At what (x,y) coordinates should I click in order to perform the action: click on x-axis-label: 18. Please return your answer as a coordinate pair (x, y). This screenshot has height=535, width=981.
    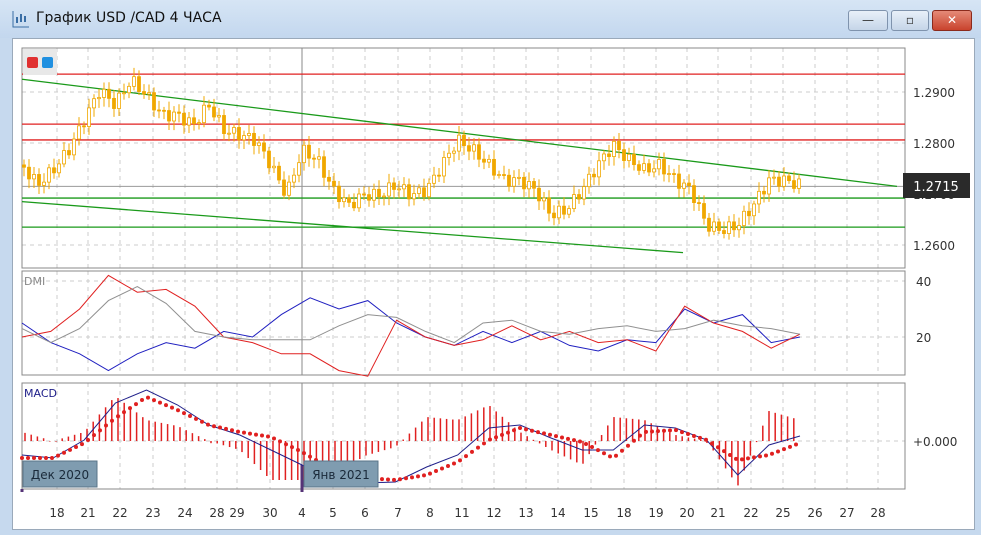
    Looking at the image, I should click on (56, 513).